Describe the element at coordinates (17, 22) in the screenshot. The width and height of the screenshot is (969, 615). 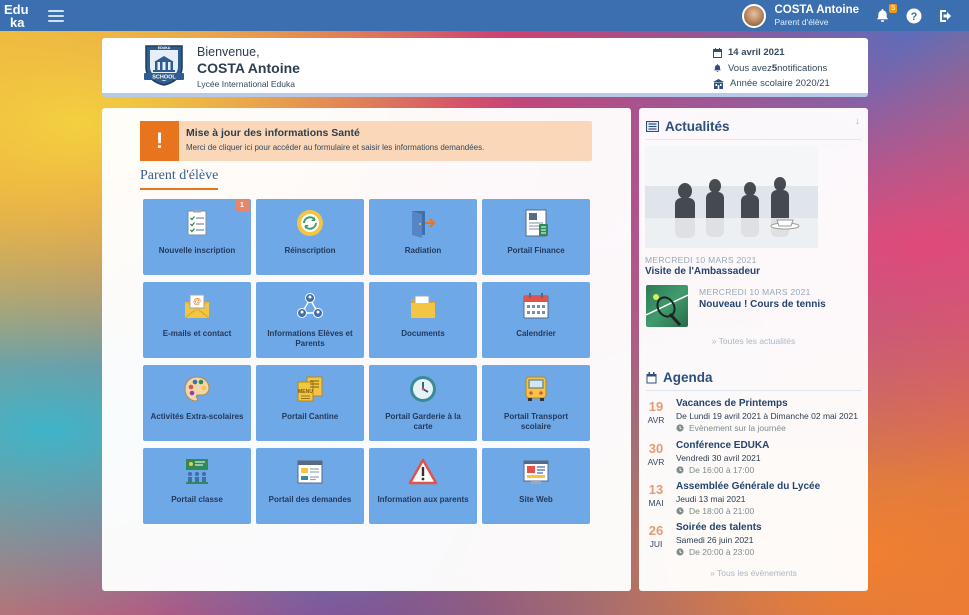
I see `logo-line-2: ka` at that location.